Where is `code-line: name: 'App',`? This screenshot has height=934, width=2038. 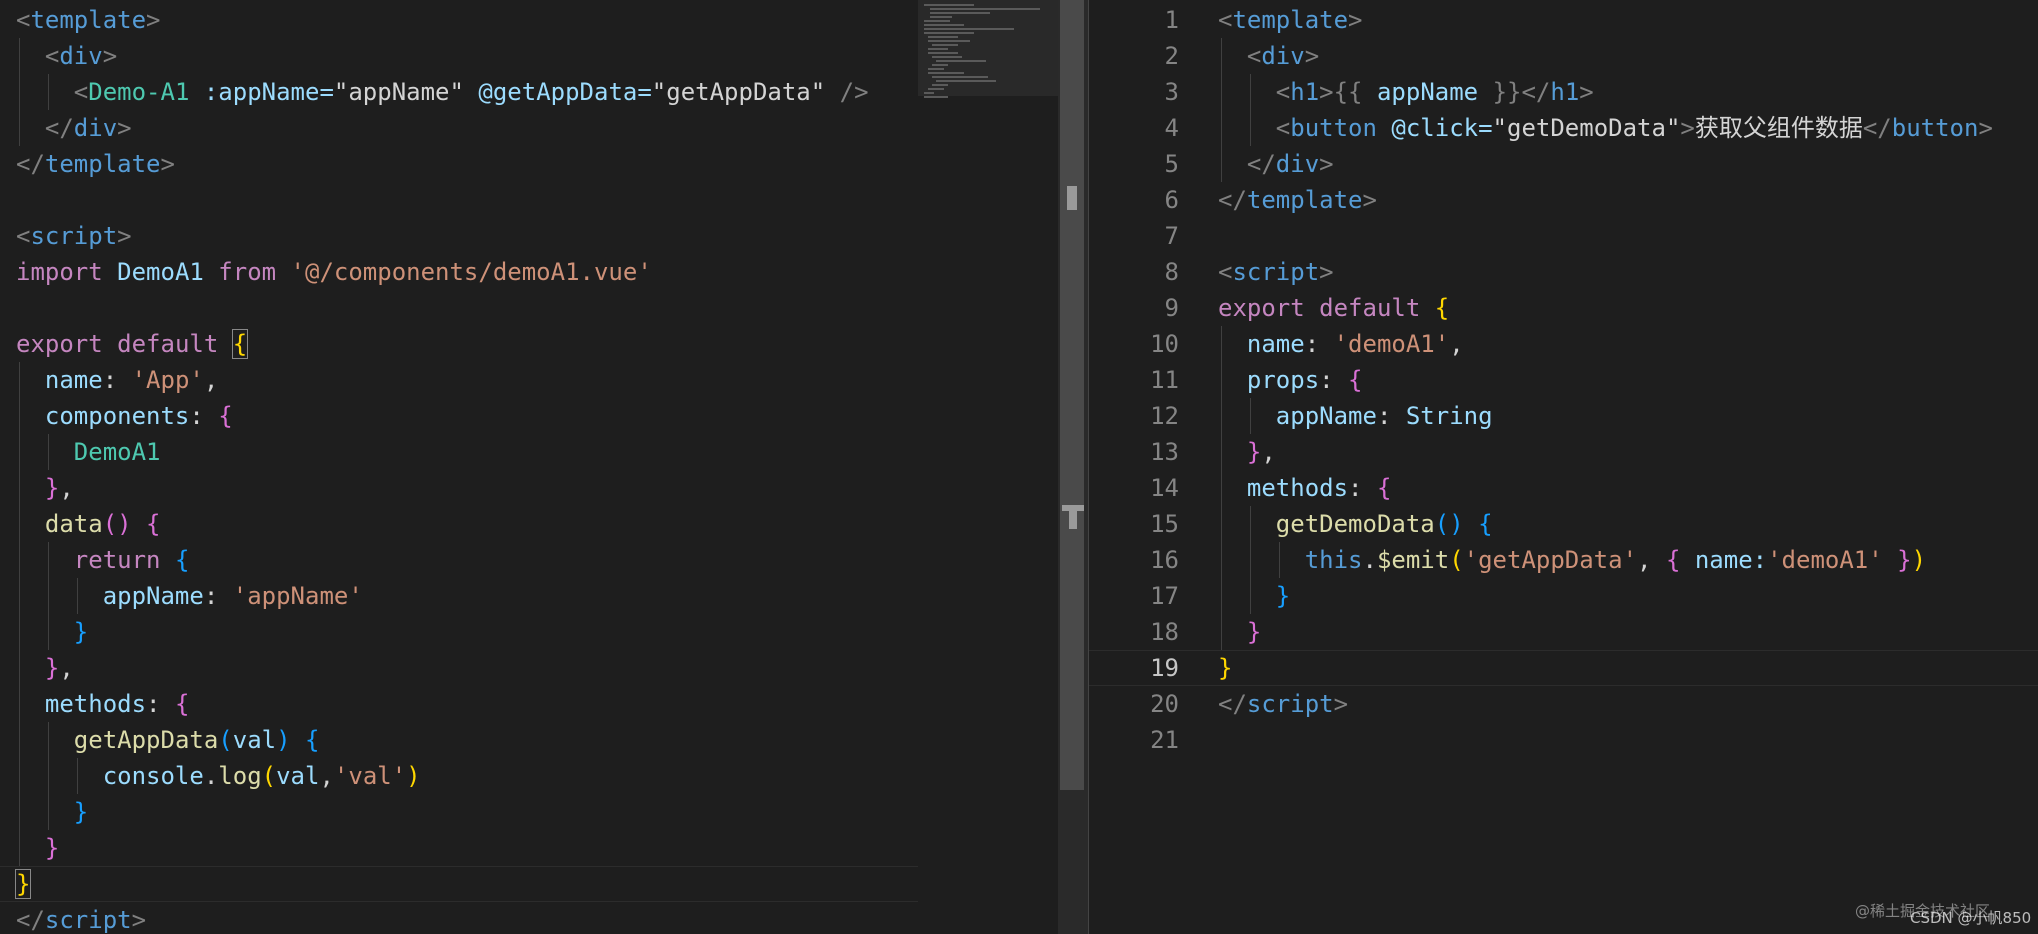
code-line: name: 'App', is located at coordinates (459, 380).